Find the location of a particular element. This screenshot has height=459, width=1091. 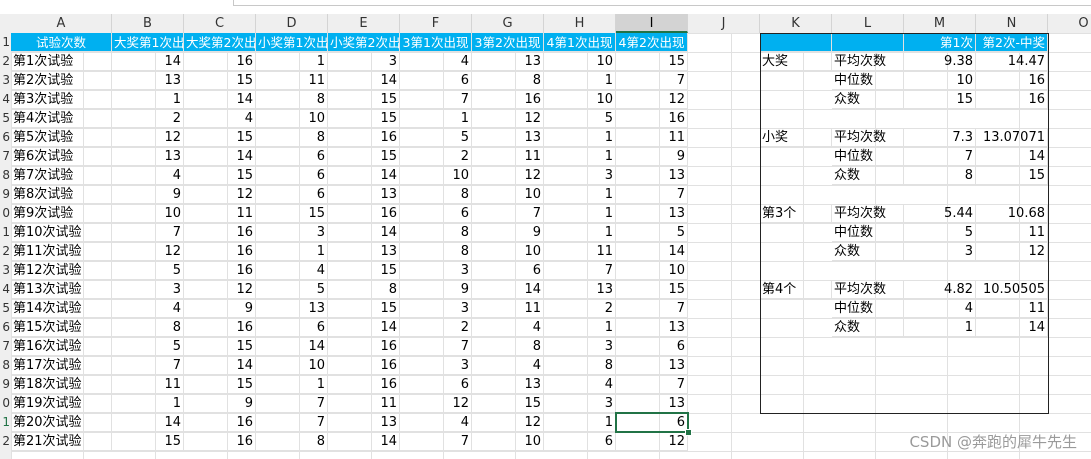

summary-first-value: 7 is located at coordinates (940, 156).